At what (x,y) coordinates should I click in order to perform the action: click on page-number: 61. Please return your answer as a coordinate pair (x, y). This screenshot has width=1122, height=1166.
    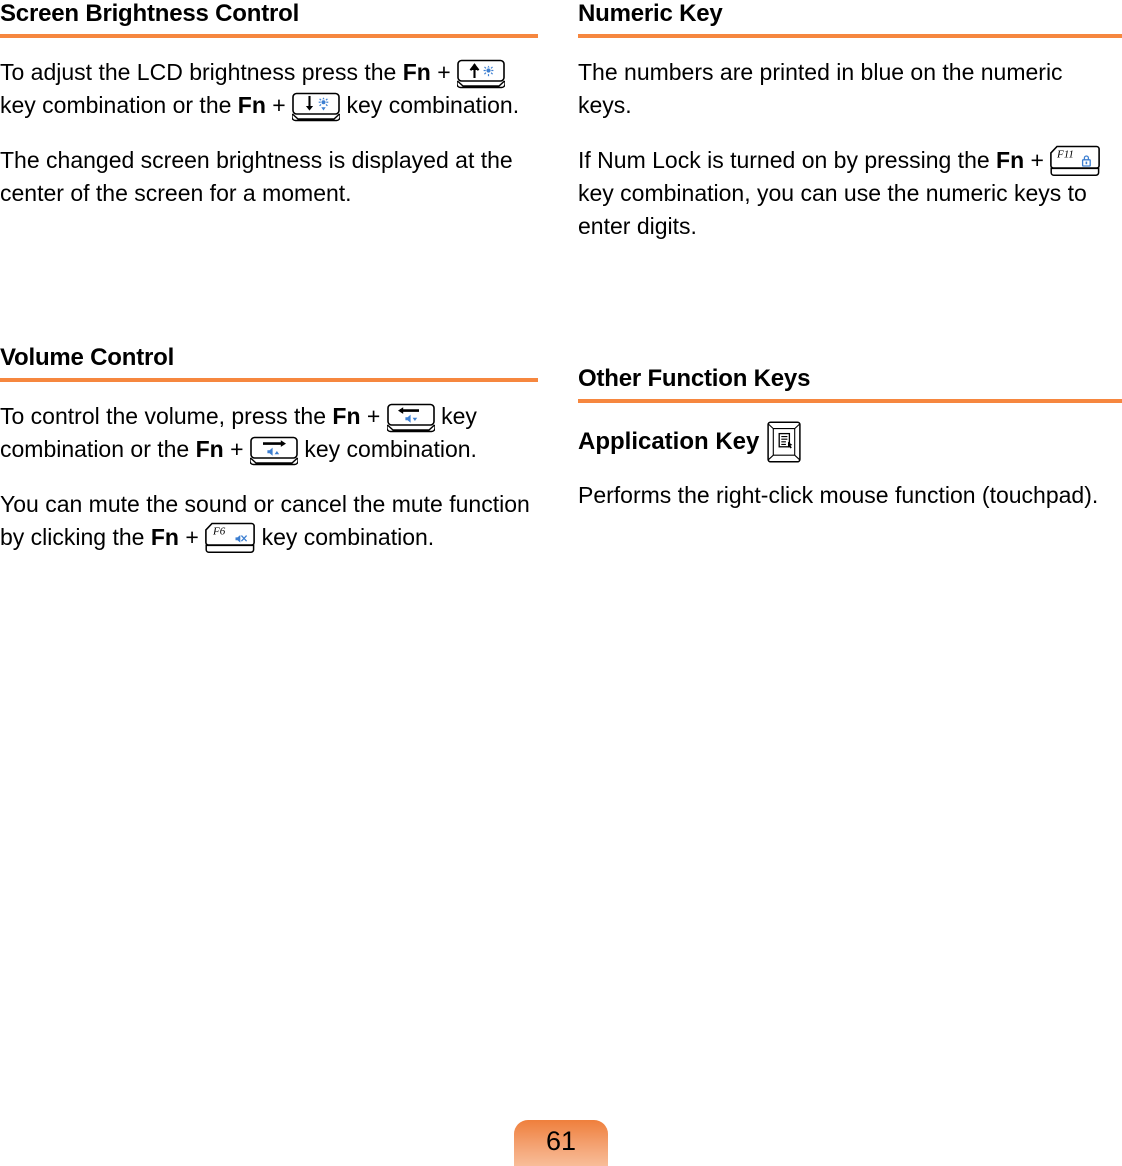
    Looking at the image, I should click on (561, 1141).